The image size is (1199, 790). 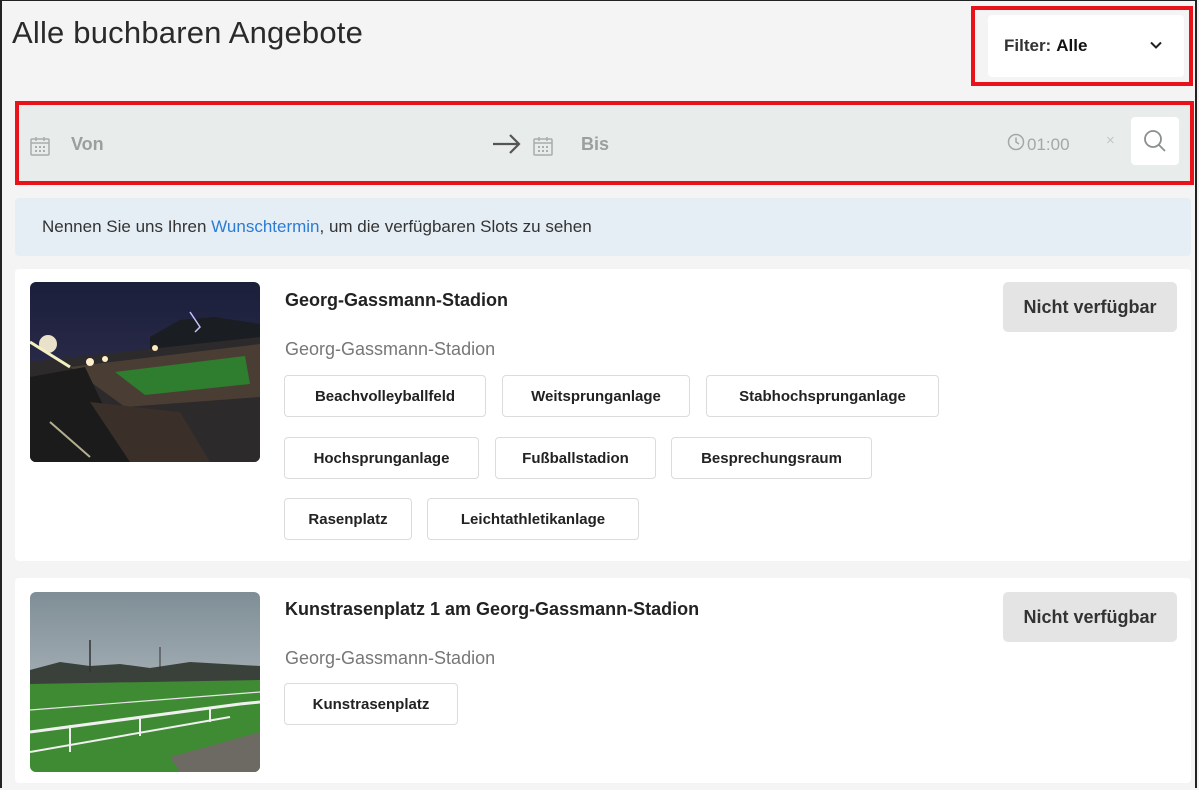 I want to click on filter-value: Alle, so click(x=1072, y=45).